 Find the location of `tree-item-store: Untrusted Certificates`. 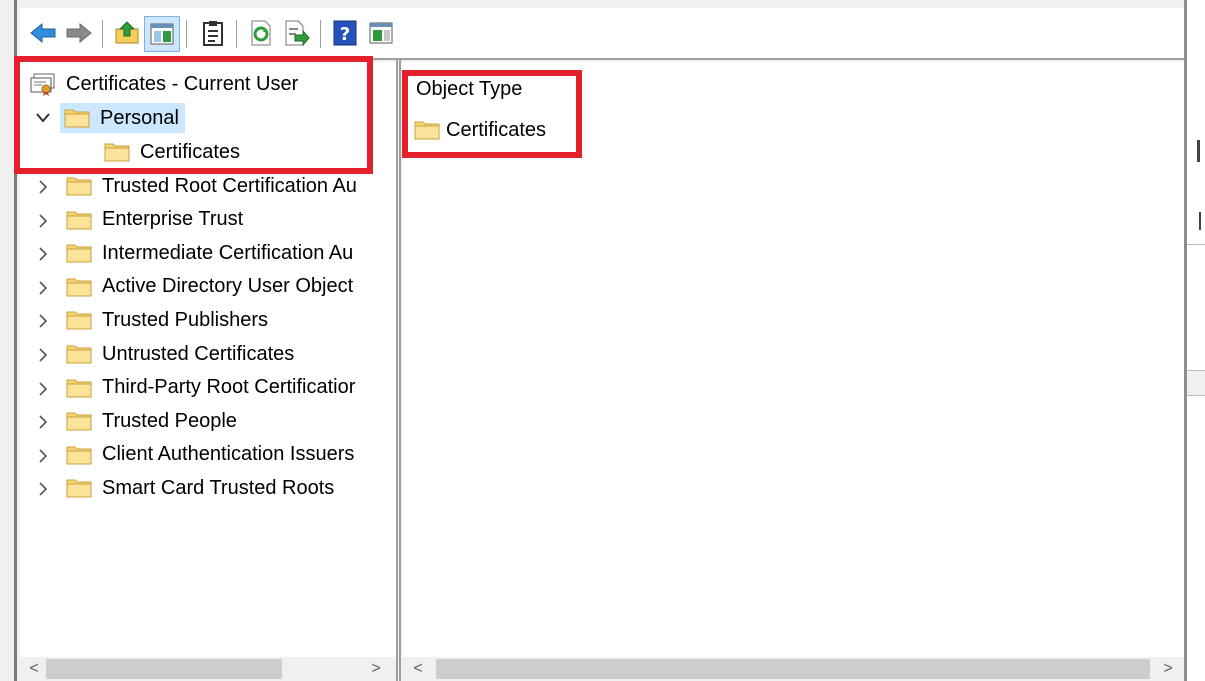

tree-item-store: Untrusted Certificates is located at coordinates (180, 354).